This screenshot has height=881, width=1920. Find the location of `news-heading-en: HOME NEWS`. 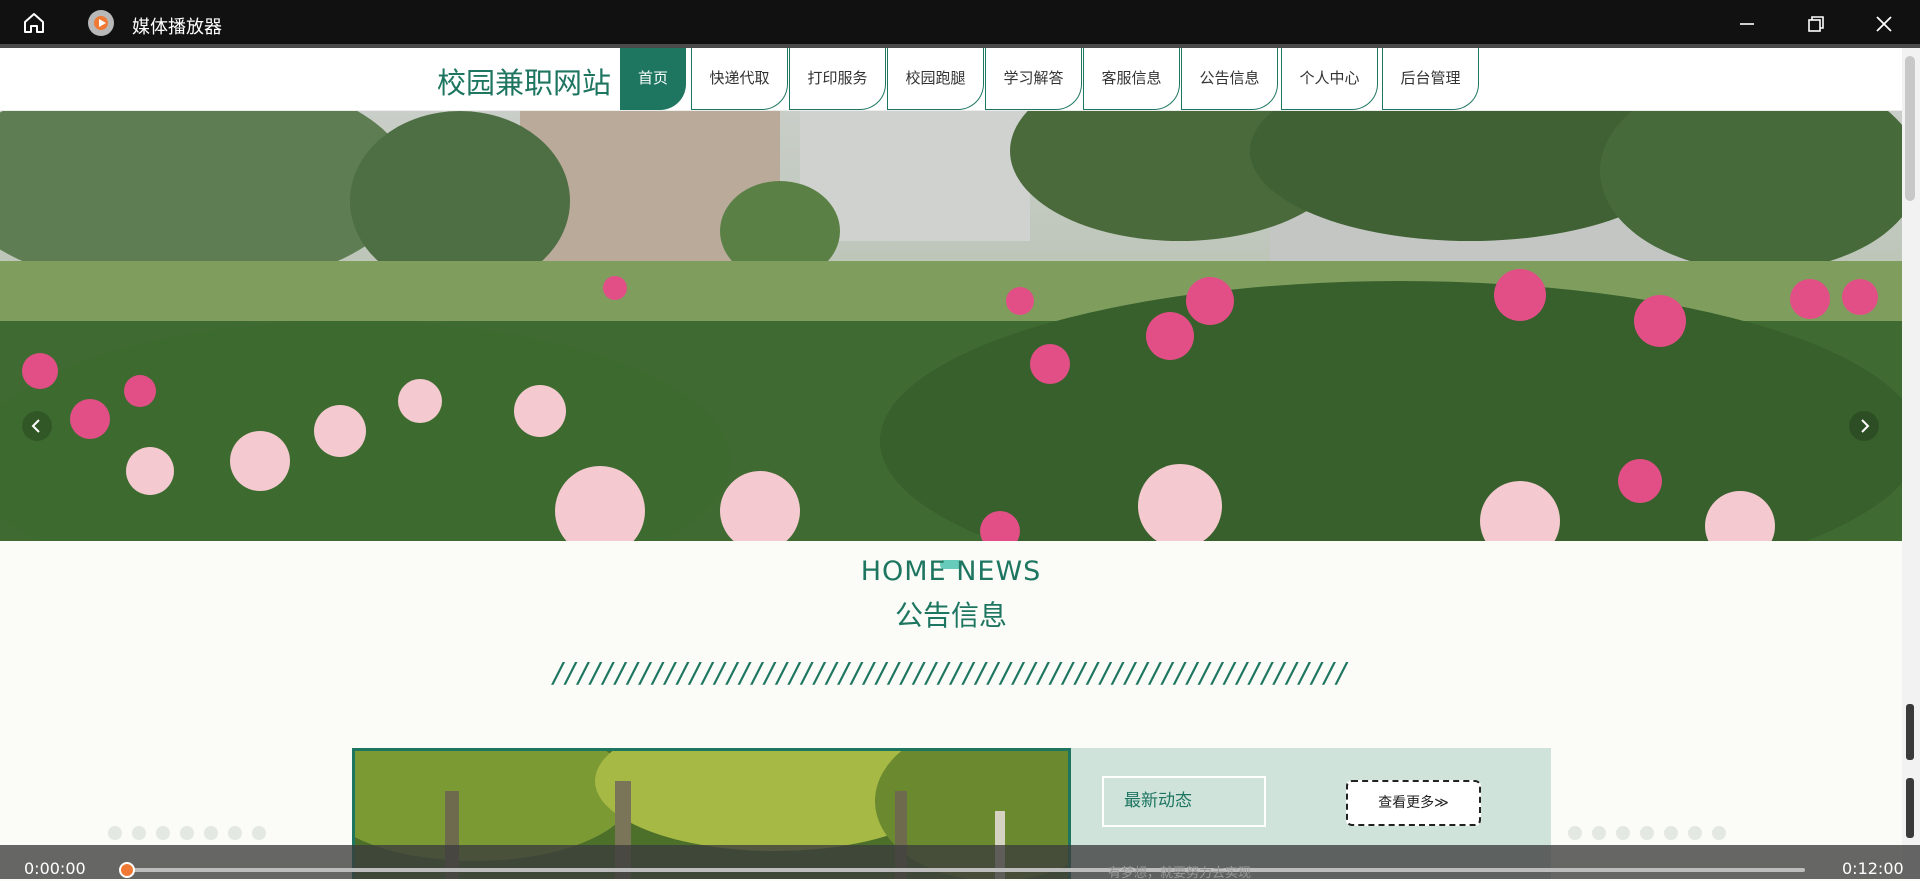

news-heading-en: HOME NEWS is located at coordinates (951, 571).